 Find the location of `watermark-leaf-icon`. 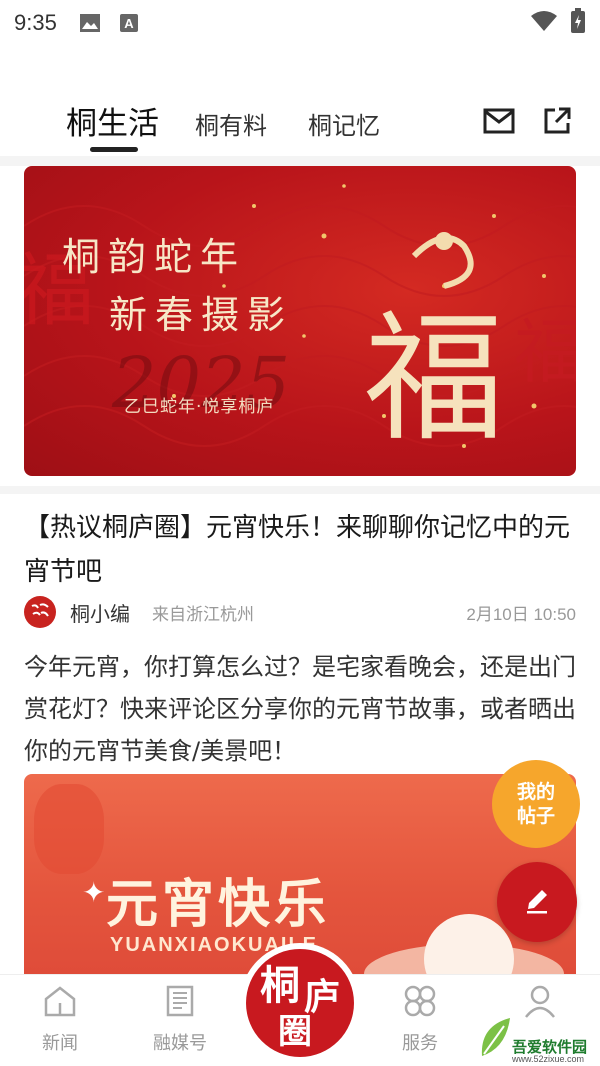

watermark-leaf-icon is located at coordinates (495, 1037).